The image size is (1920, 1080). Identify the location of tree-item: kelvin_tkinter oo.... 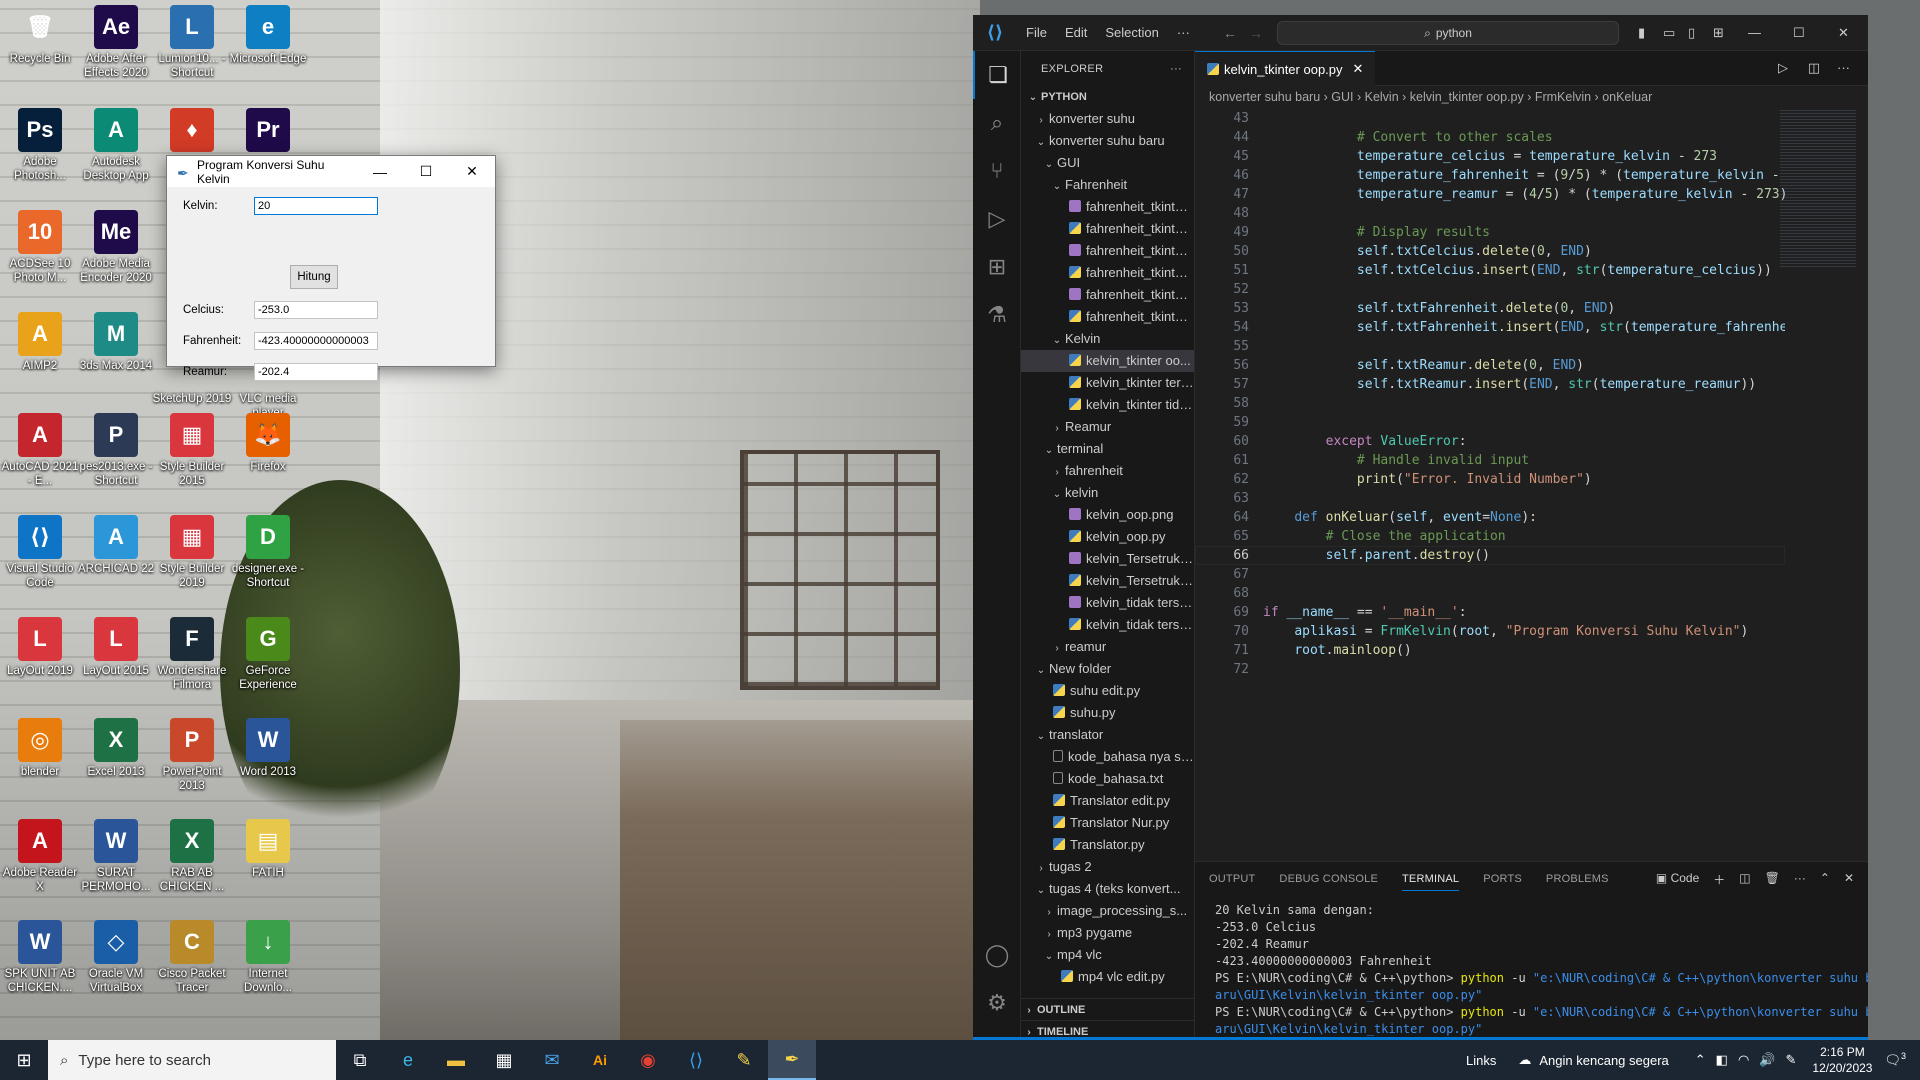
(1107, 361).